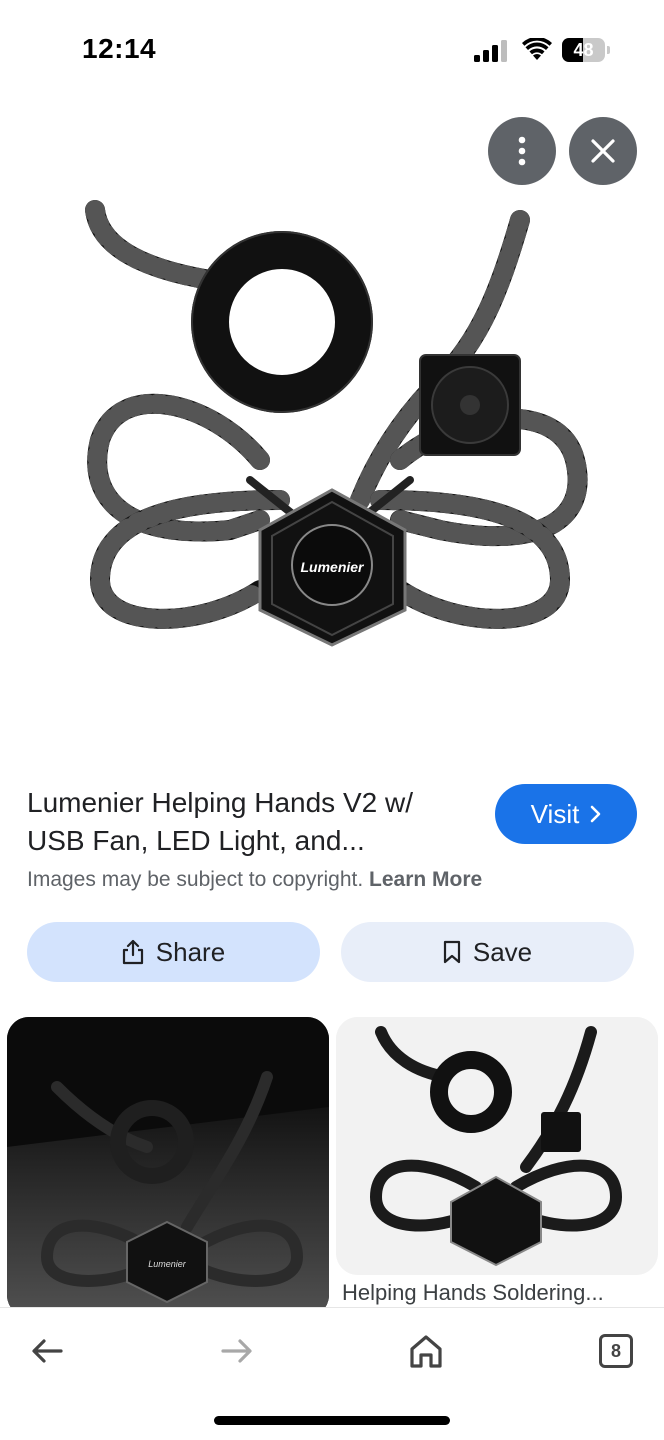 This screenshot has width=664, height=1440. What do you see at coordinates (451, 952) in the screenshot?
I see `bookmark-icon` at bounding box center [451, 952].